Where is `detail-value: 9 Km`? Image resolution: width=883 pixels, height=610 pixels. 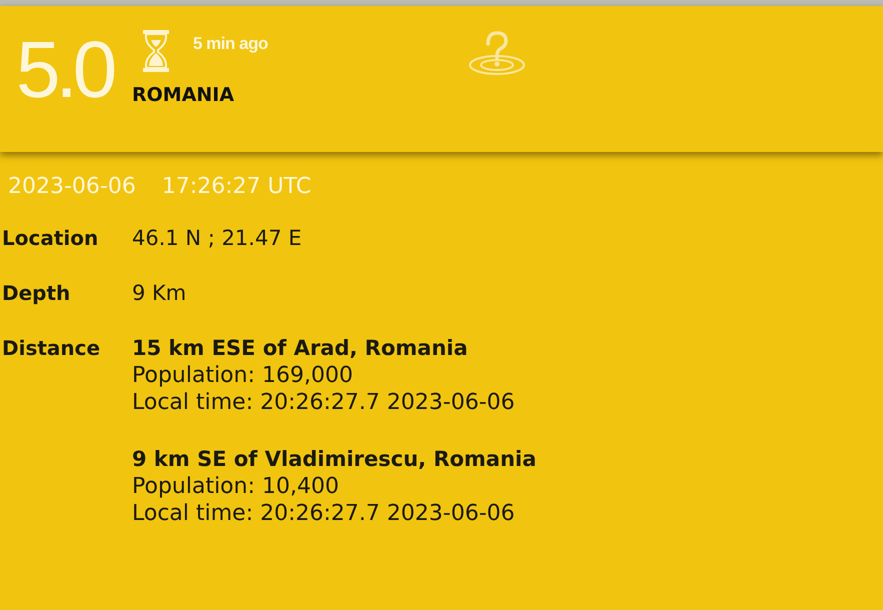
detail-value: 9 Km is located at coordinates (160, 293).